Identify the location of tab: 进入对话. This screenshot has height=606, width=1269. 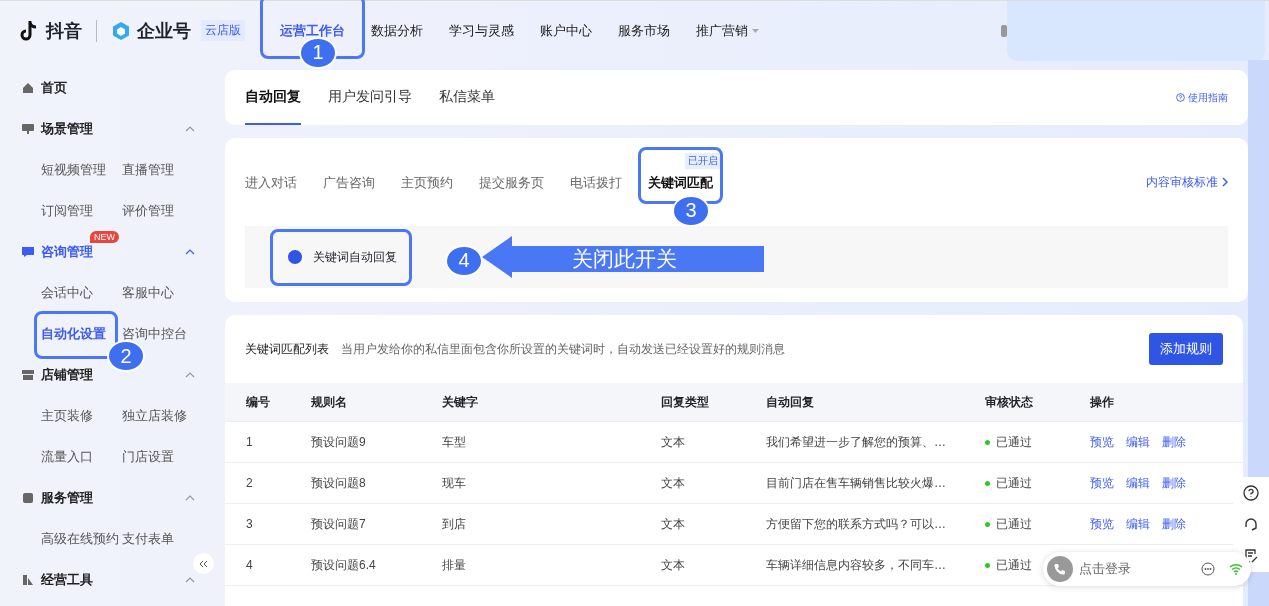
(271, 182).